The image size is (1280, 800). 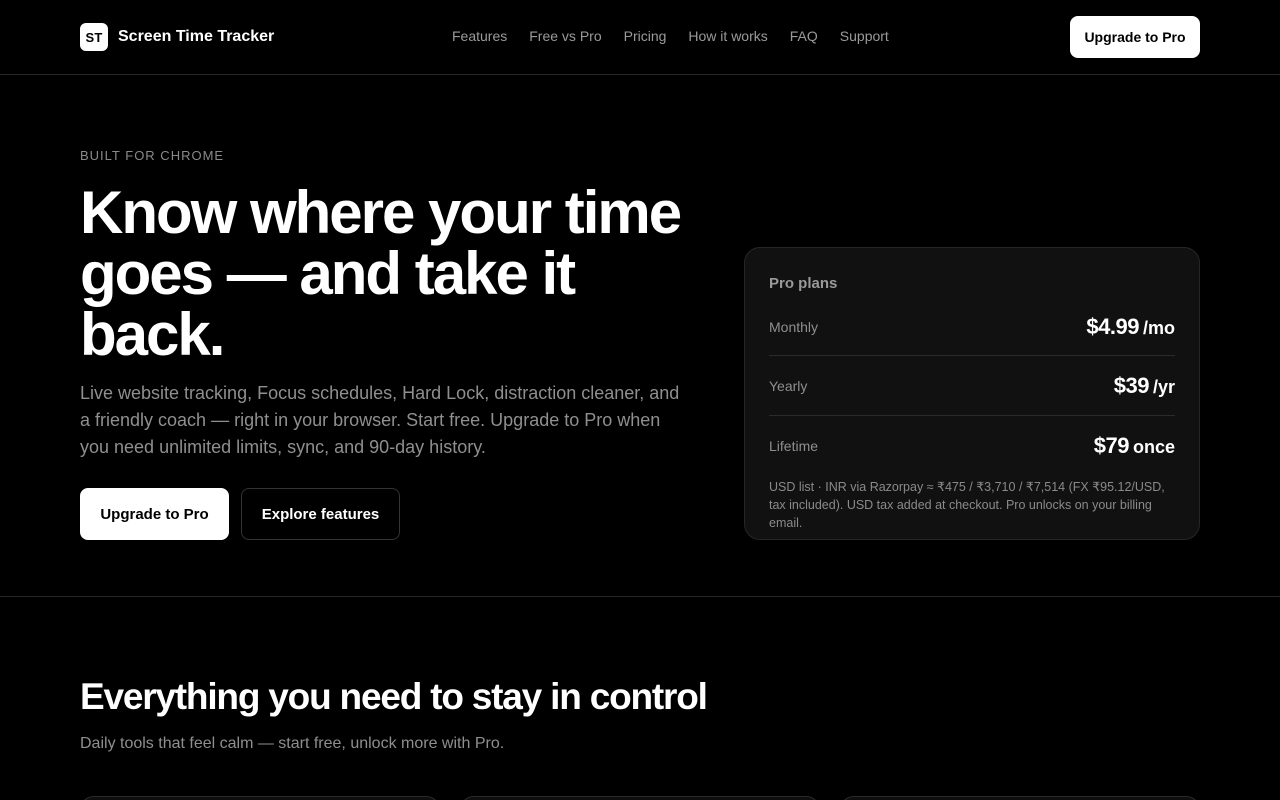 I want to click on nav-pricing: Pricing, so click(x=645, y=36).